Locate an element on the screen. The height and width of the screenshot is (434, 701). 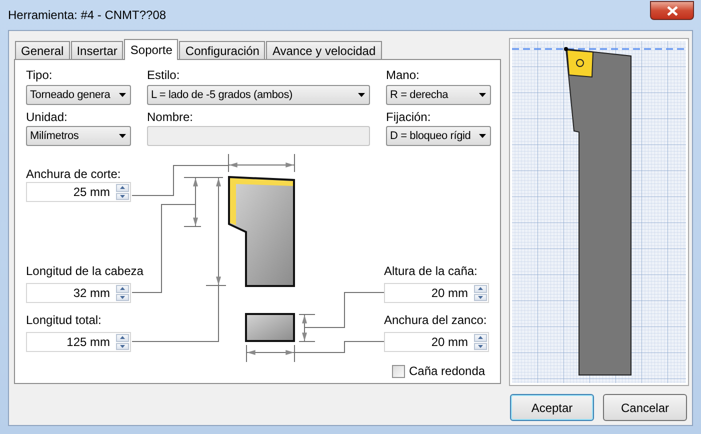
spin-field: 25 mm is located at coordinates (78, 192).